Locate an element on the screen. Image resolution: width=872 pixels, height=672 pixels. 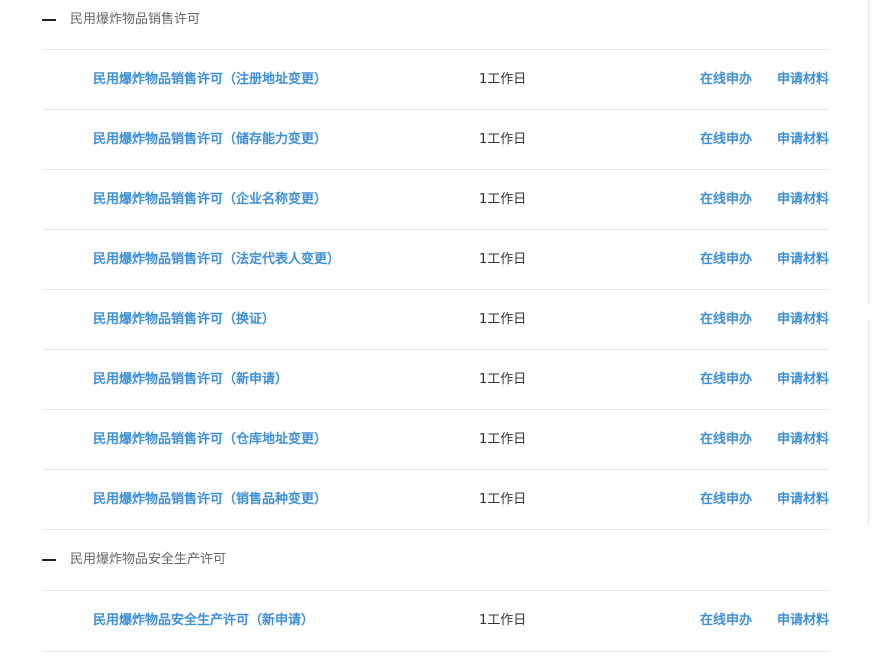
service-name-link: 民用爆炸物品销售许可（储存能力变更） is located at coordinates (210, 139).